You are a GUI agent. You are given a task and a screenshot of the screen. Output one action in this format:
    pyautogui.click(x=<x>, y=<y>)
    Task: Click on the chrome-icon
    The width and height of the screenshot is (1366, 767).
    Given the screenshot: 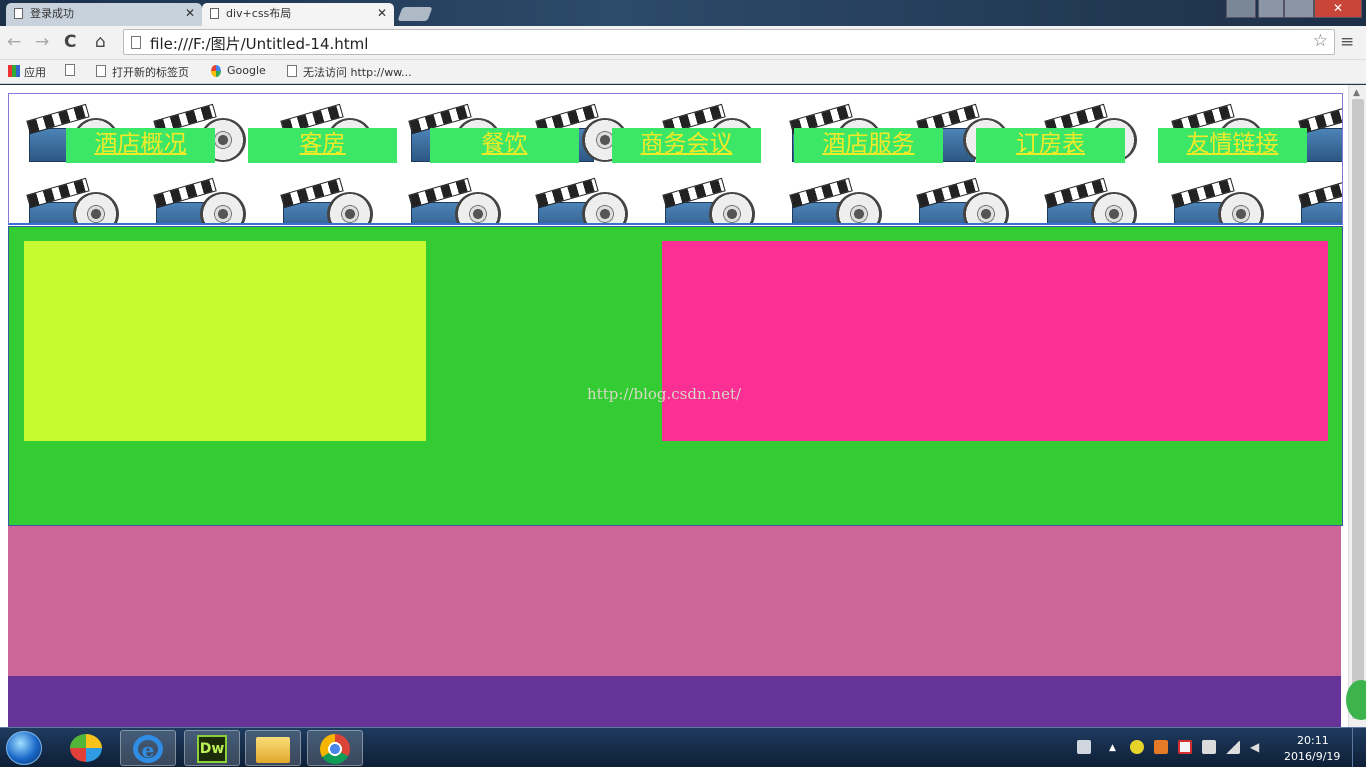 What is the action you would take?
    pyautogui.click(x=335, y=749)
    